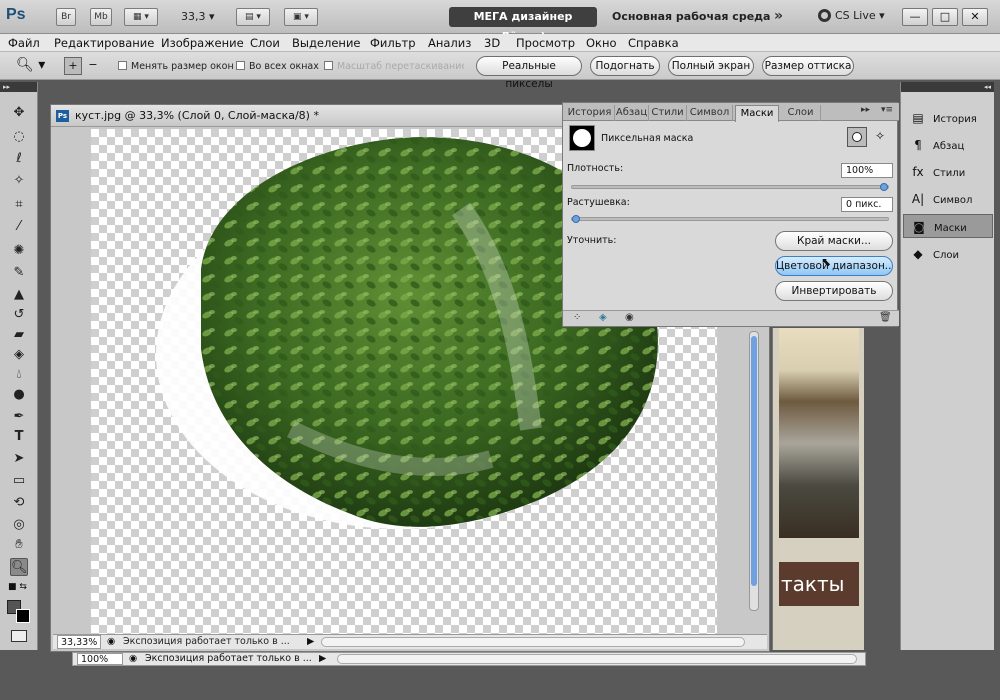  Describe the element at coordinates (887, 110) in the screenshot. I see `panel-menu-icon: ▾≡` at that location.